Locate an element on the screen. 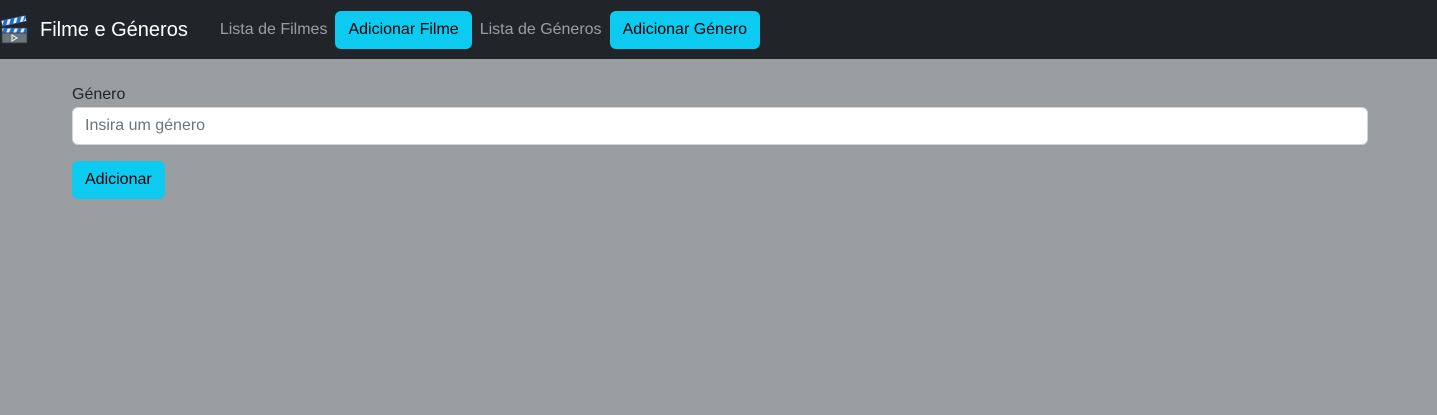 The width and height of the screenshot is (1437, 415). nav-link-lista-generos: Lista de Géneros is located at coordinates (541, 30).